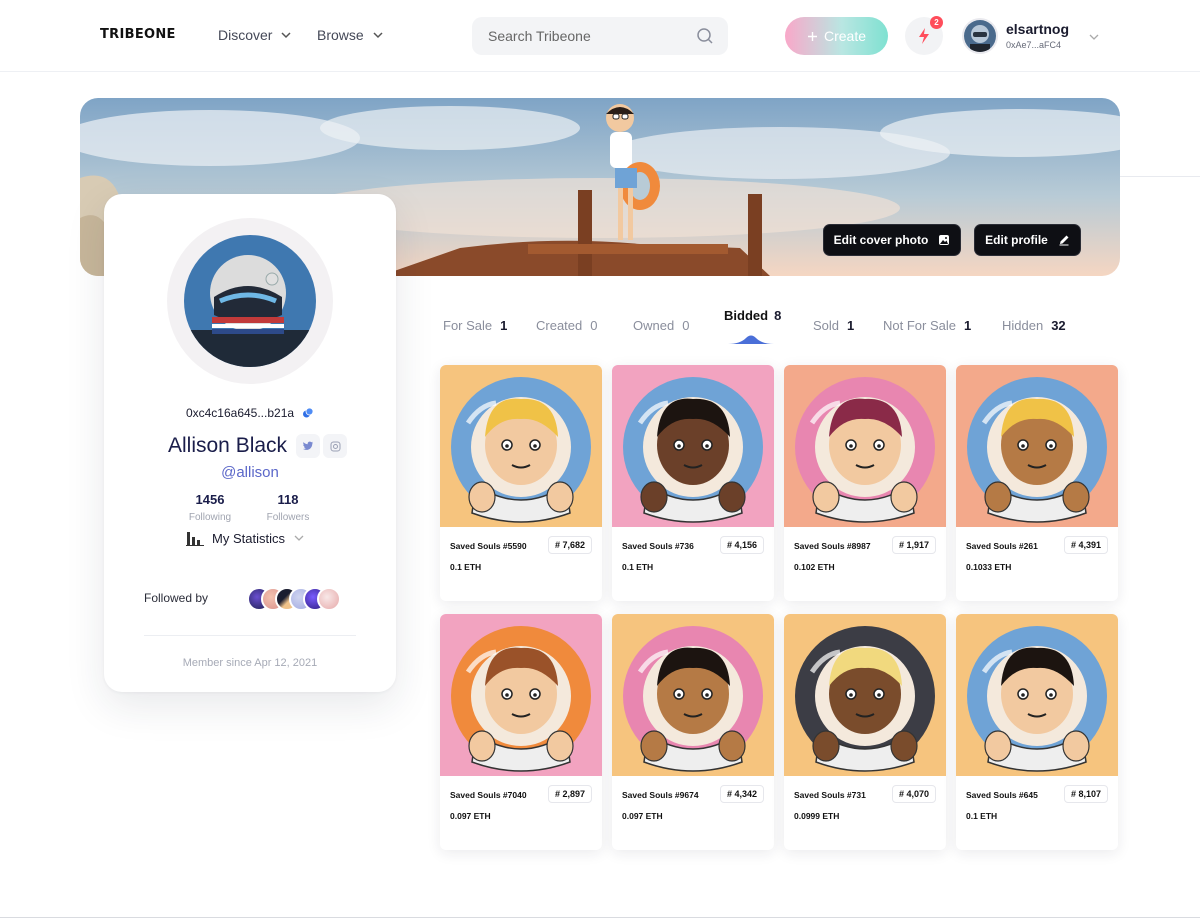 The width and height of the screenshot is (1200, 919). What do you see at coordinates (210, 499) in the screenshot?
I see `following-count: 1456` at bounding box center [210, 499].